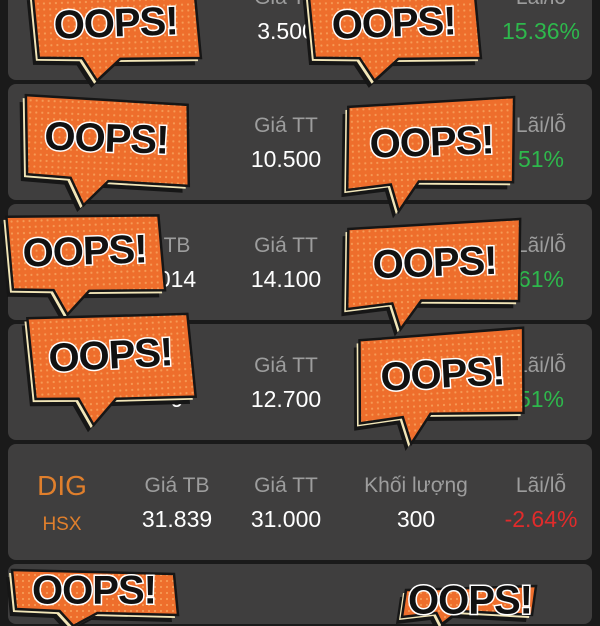 Image resolution: width=600 pixels, height=626 pixels. I want to click on volume-label: Khối lượng, so click(416, 485).